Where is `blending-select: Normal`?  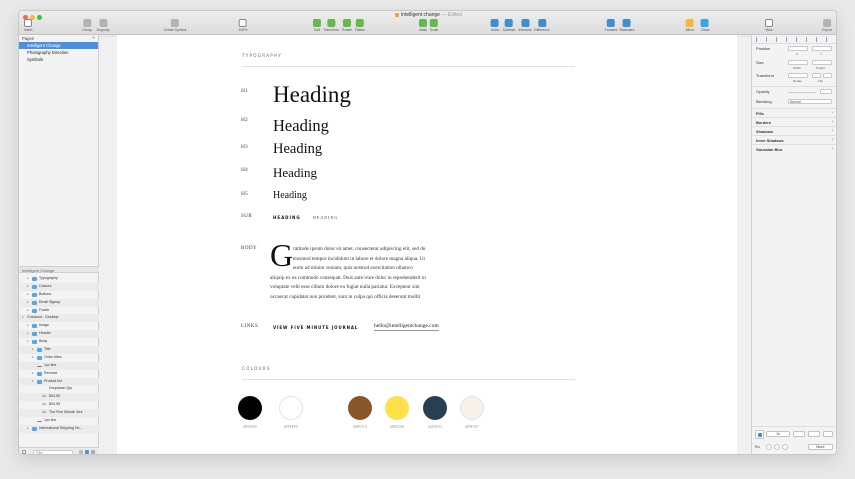 blending-select: Normal is located at coordinates (810, 101).